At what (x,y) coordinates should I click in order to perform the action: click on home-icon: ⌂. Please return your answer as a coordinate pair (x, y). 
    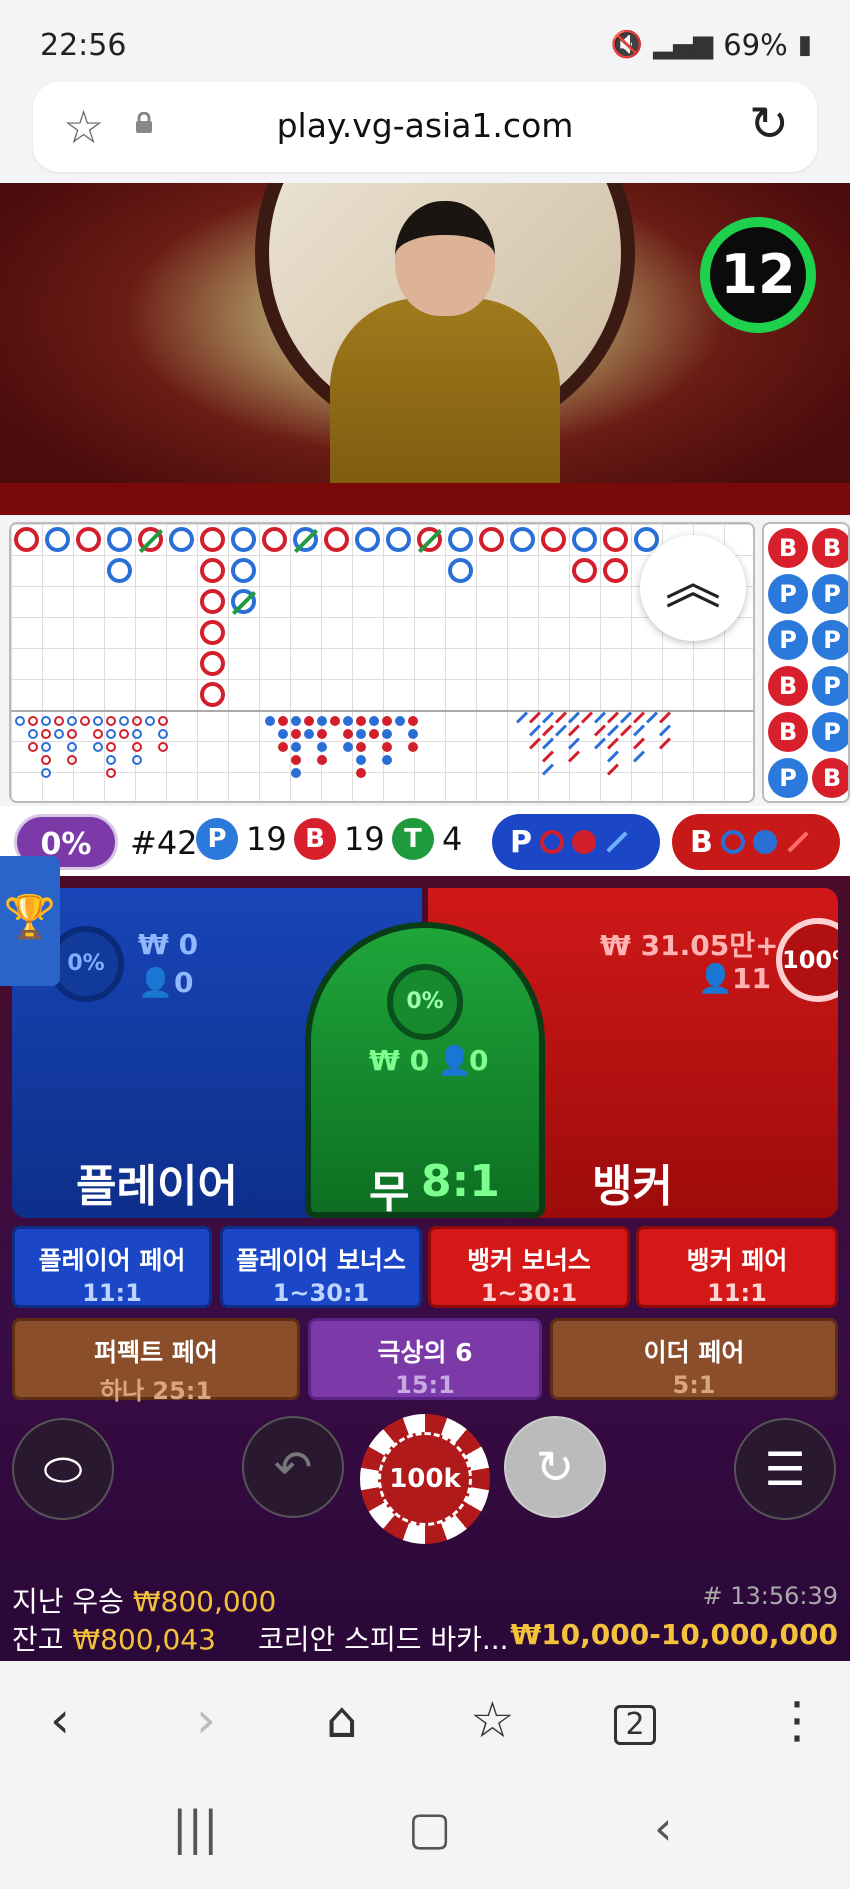
    Looking at the image, I should click on (342, 1720).